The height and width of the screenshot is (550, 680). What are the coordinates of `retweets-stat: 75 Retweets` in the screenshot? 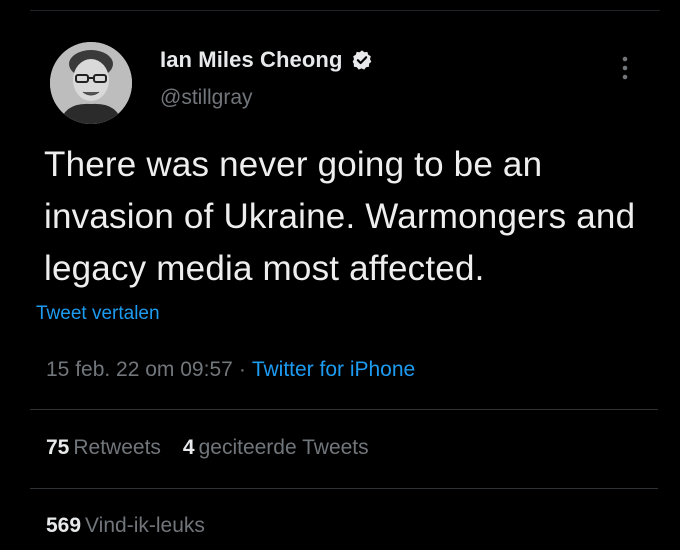 It's located at (103, 448).